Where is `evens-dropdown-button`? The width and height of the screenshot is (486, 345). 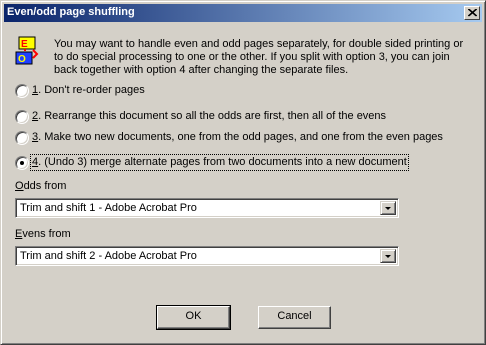 evens-dropdown-button is located at coordinates (388, 256).